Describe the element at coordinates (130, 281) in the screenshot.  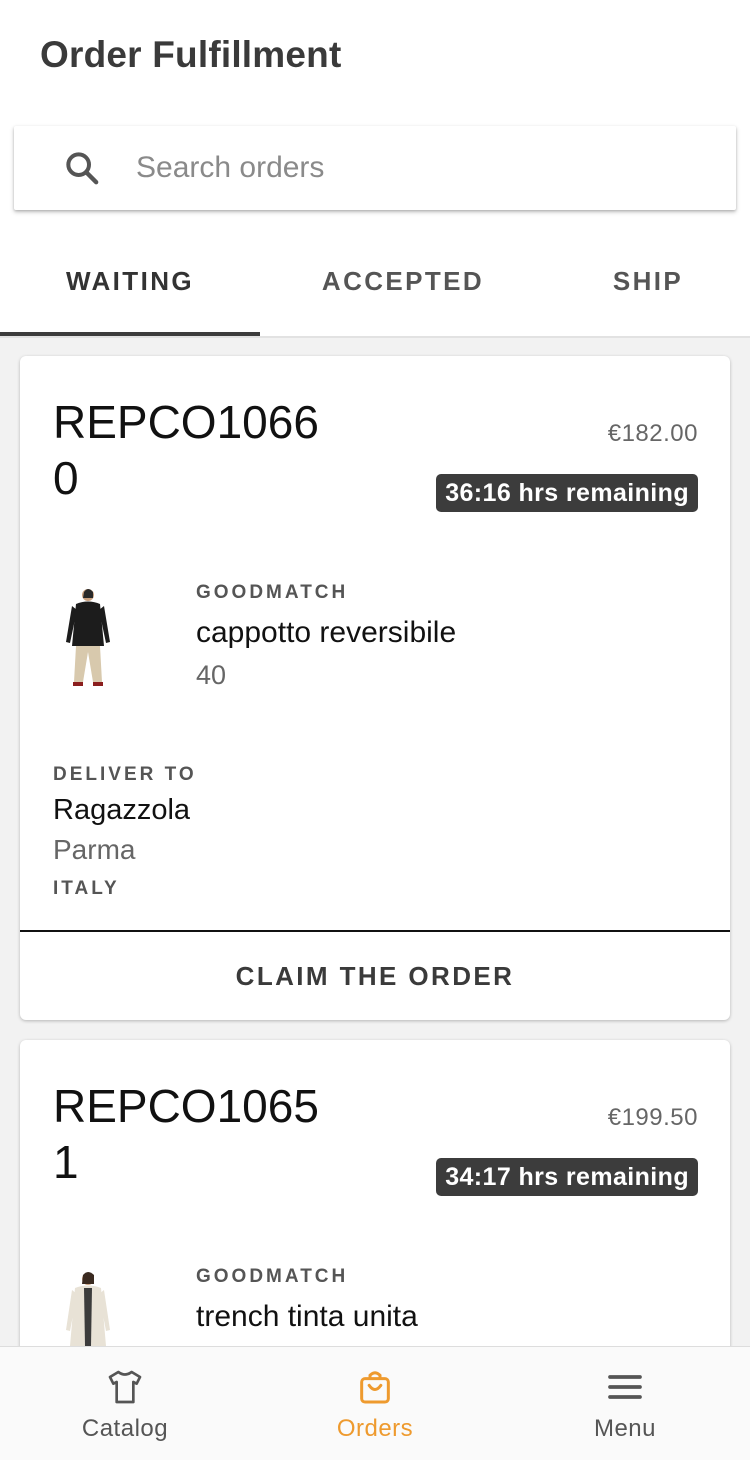
I see `tab-waiting: WAITING` at that location.